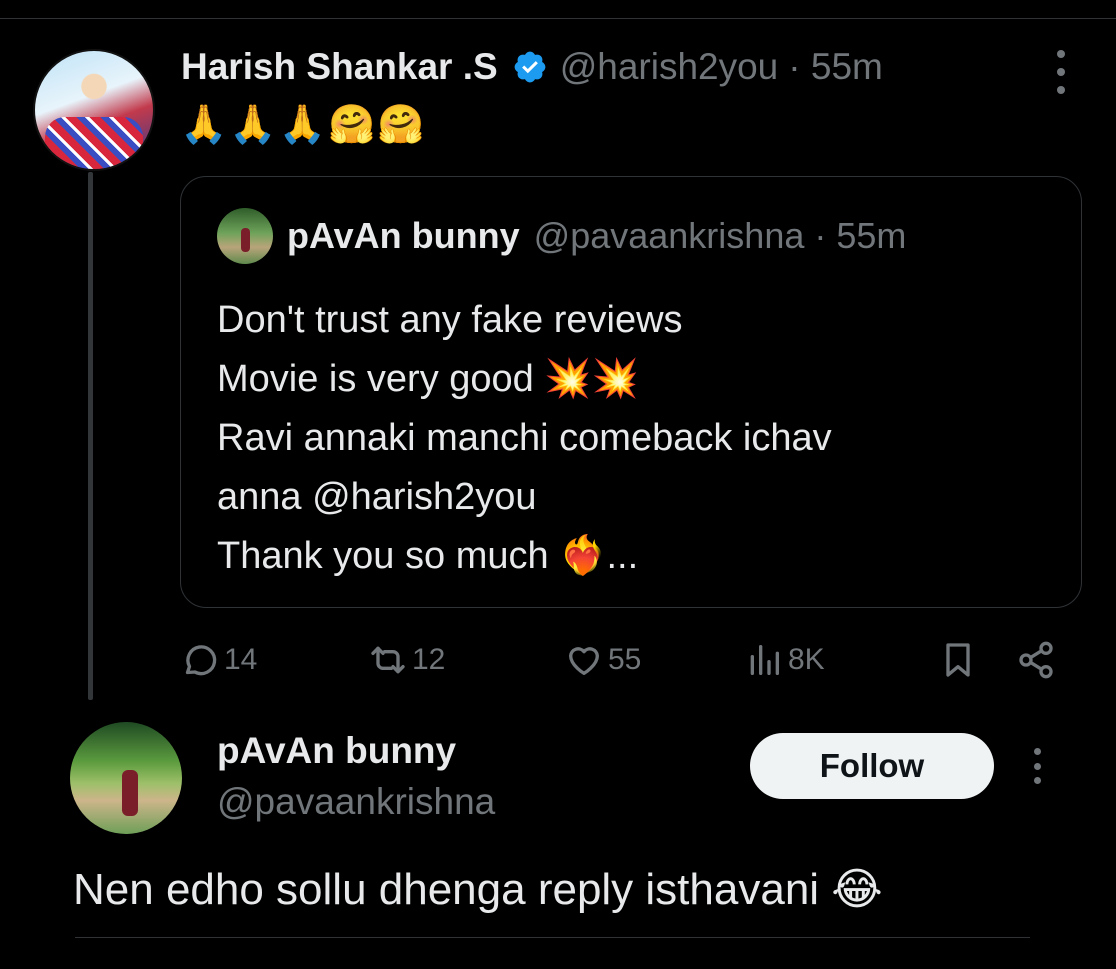 This screenshot has width=1116, height=969. I want to click on quoted-author-name: pAvAn bunny, so click(403, 235).